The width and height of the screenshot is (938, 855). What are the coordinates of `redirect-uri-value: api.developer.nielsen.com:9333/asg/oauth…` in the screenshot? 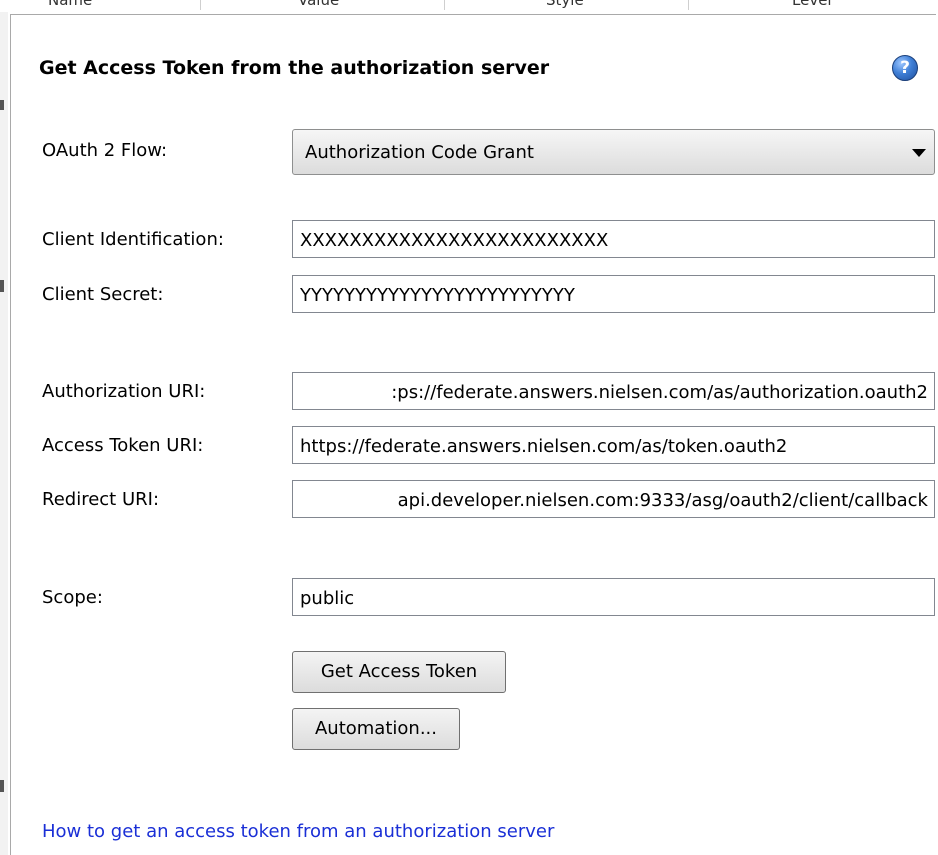 It's located at (662, 500).